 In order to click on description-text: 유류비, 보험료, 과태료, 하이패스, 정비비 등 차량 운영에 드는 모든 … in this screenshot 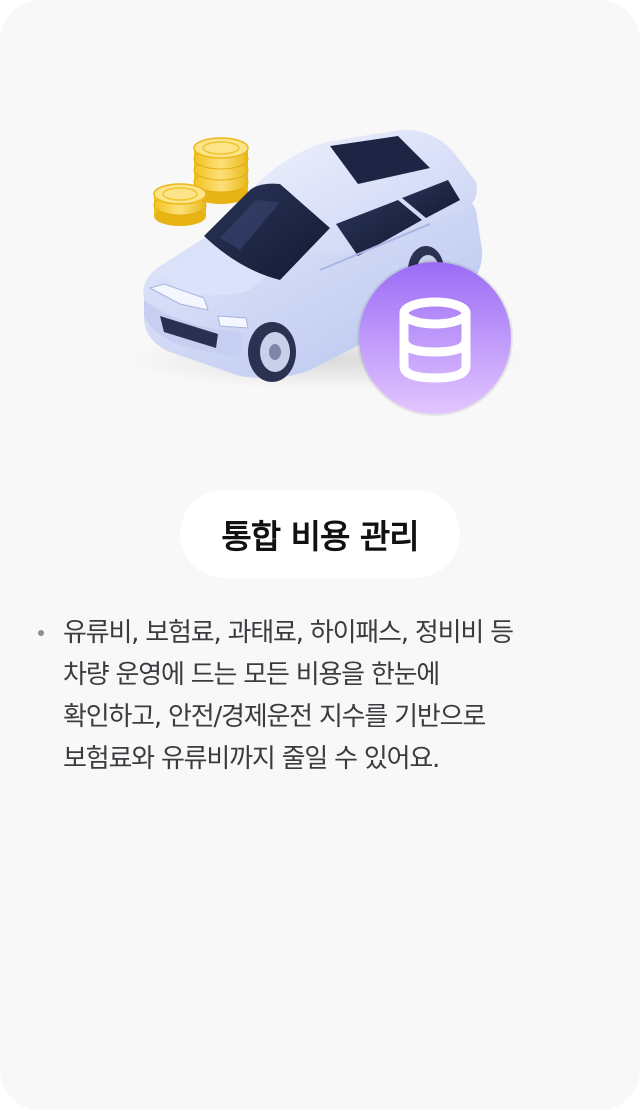, I will do `click(335, 696)`.